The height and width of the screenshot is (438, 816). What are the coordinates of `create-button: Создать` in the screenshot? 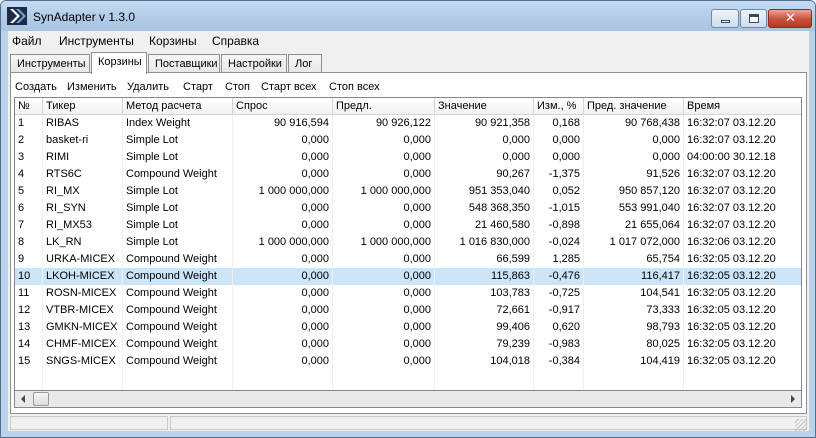 It's located at (36, 87).